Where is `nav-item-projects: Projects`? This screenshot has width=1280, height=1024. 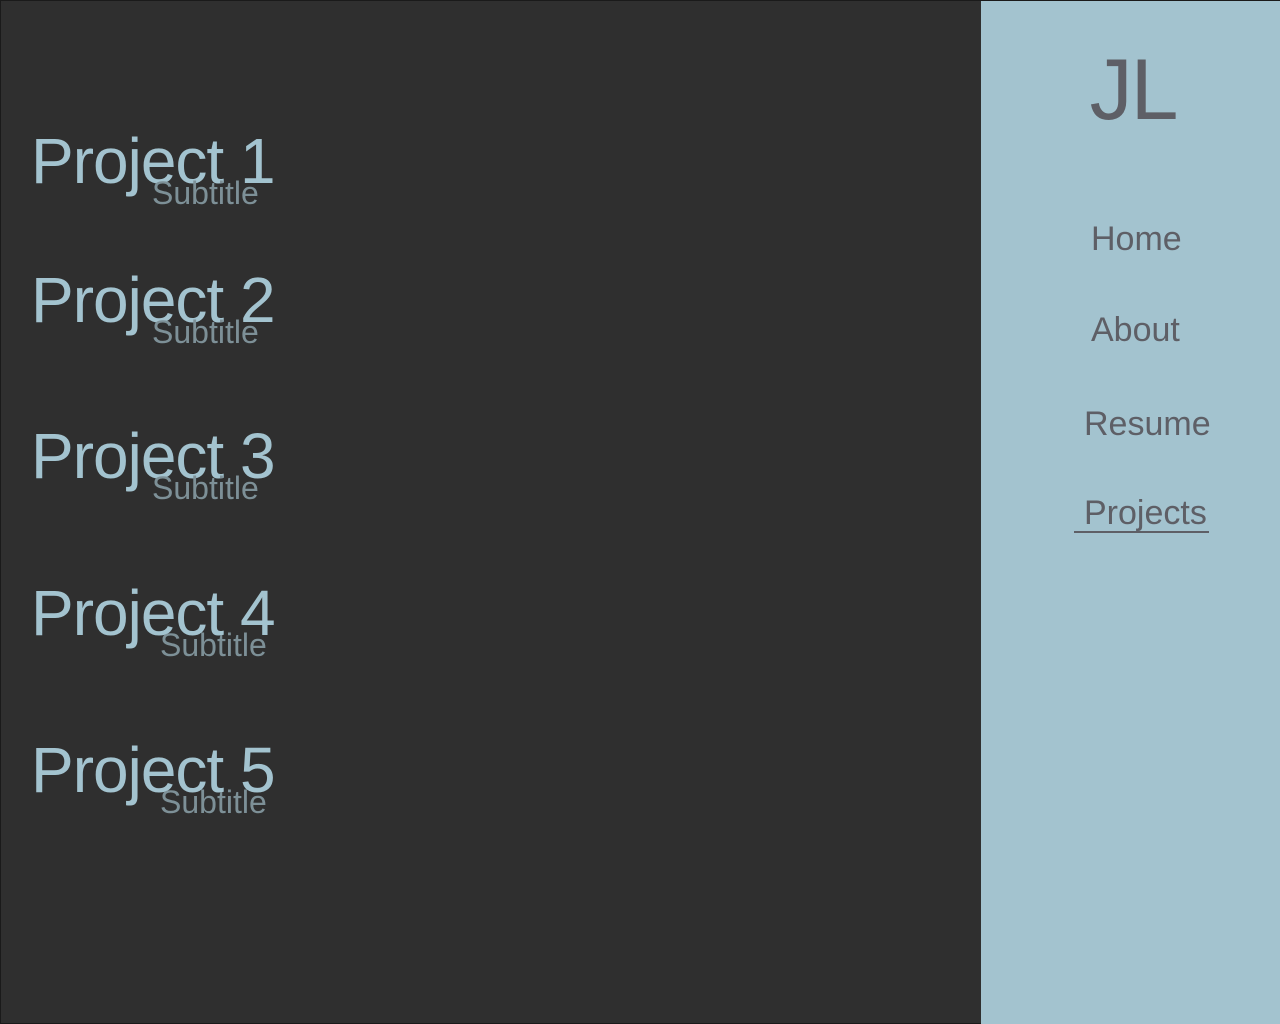
nav-item-projects: Projects is located at coordinates (1141, 514).